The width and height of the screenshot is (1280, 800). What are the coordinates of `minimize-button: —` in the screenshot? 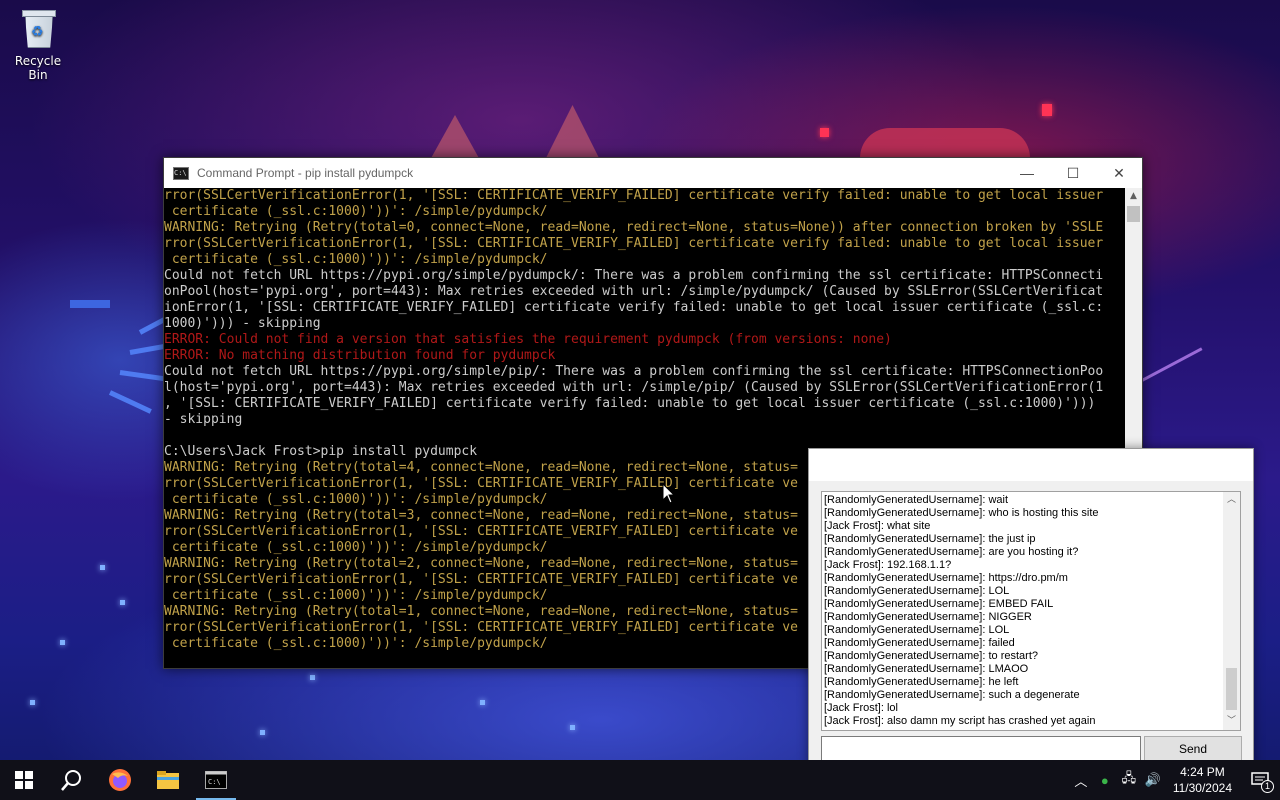 It's located at (1027, 173).